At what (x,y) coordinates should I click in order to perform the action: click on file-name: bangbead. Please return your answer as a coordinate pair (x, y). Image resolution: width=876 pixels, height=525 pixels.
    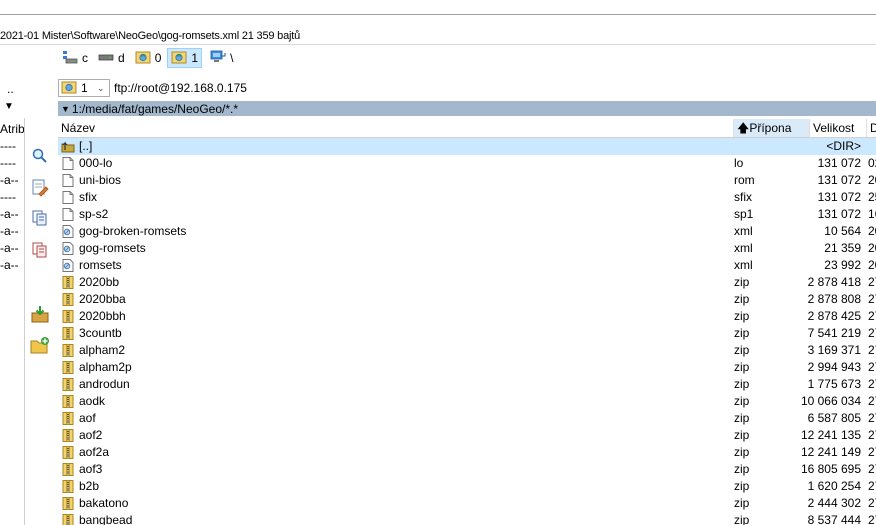
    Looking at the image, I should click on (106, 519).